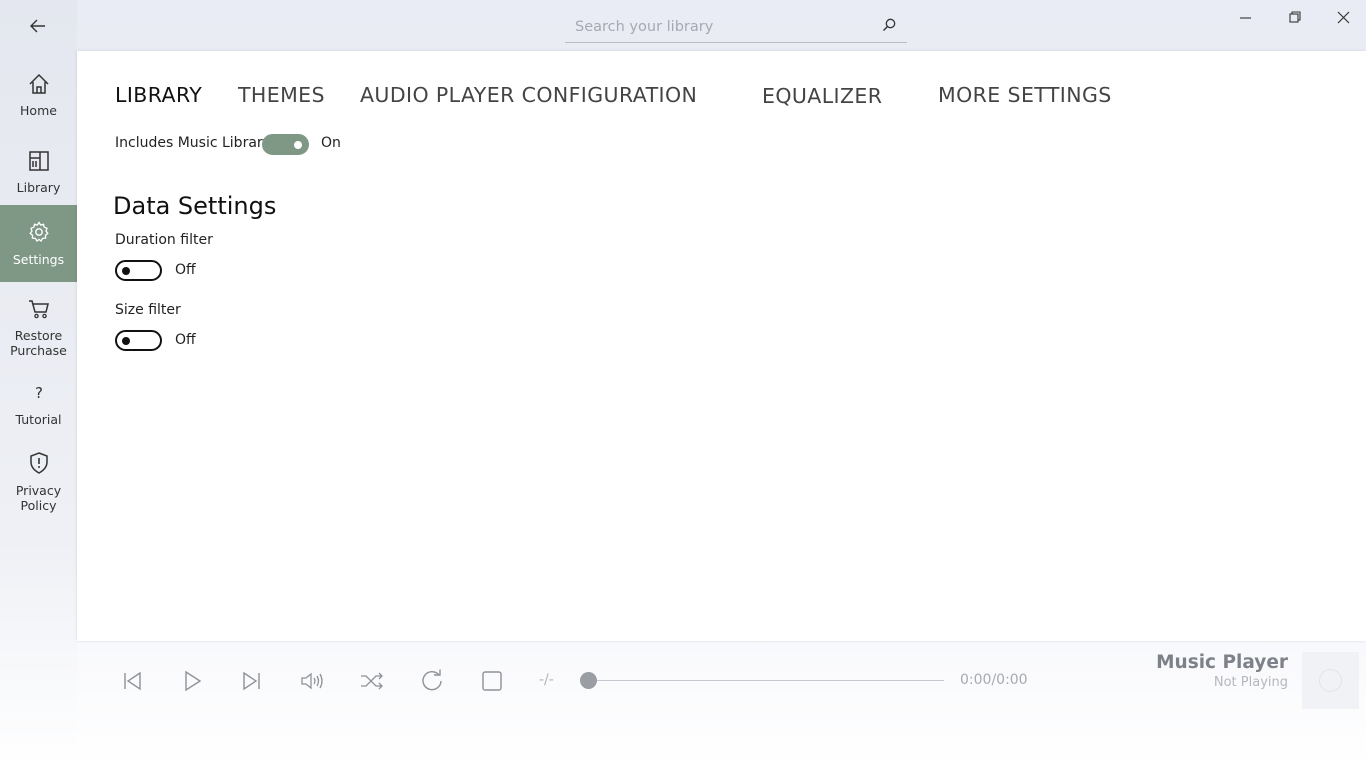 The height and width of the screenshot is (768, 1366). I want to click on shuffle-icon, so click(372, 681).